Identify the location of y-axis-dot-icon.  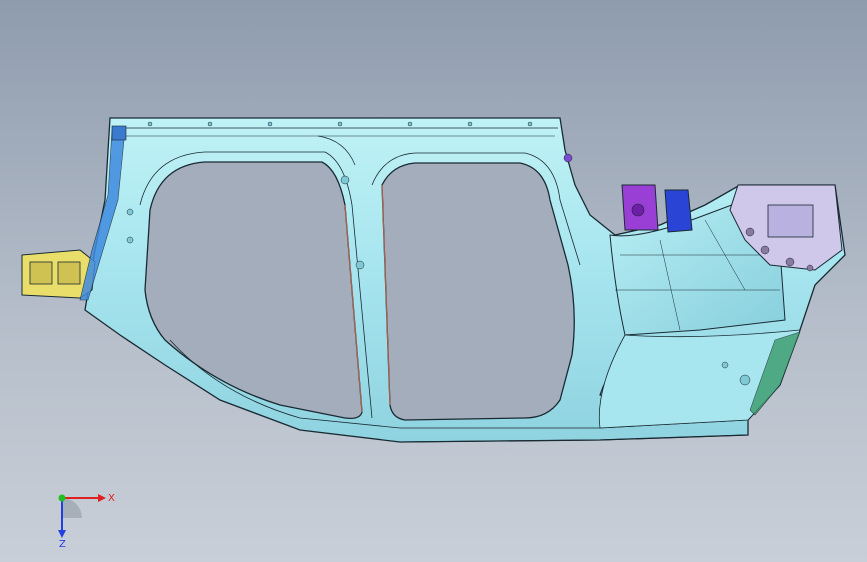
(62, 498).